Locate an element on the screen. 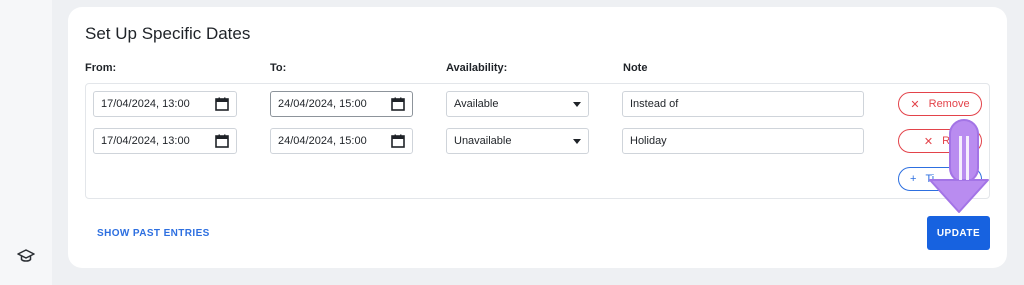 This screenshot has height=285, width=1024. to-column-label: To: is located at coordinates (278, 68).